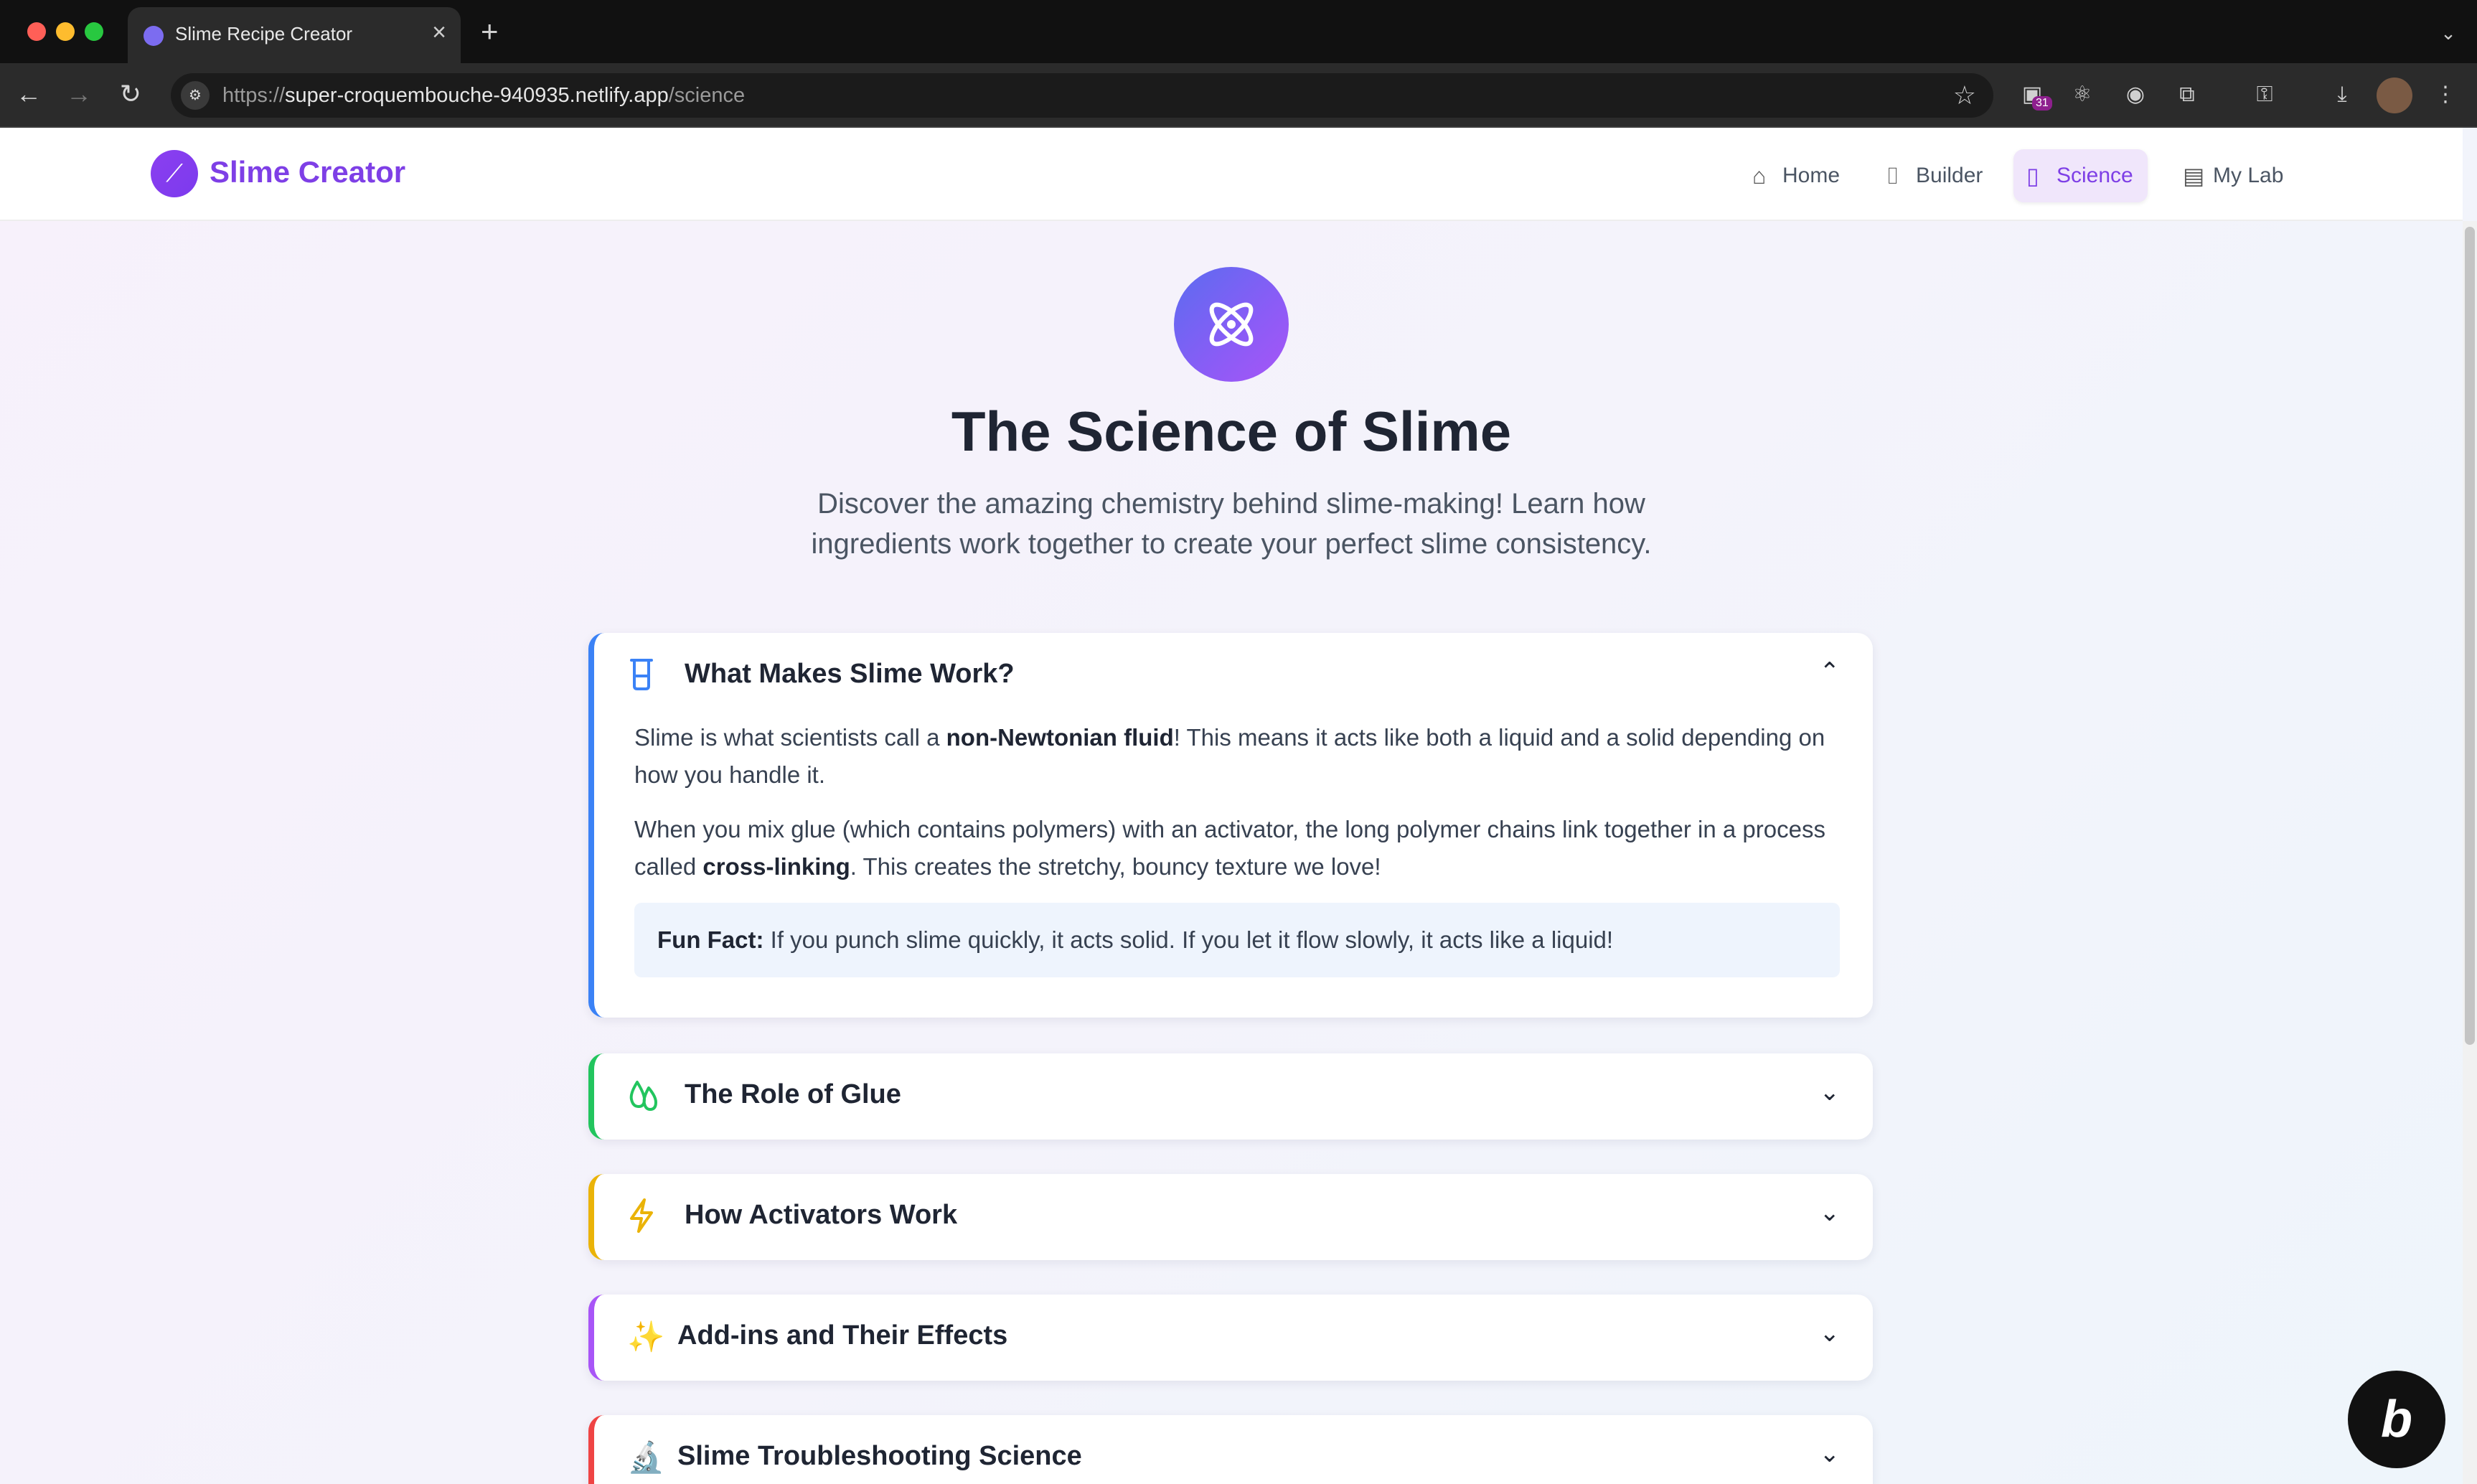 This screenshot has height=1484, width=2477. What do you see at coordinates (643, 1099) in the screenshot?
I see `droplets-icon` at bounding box center [643, 1099].